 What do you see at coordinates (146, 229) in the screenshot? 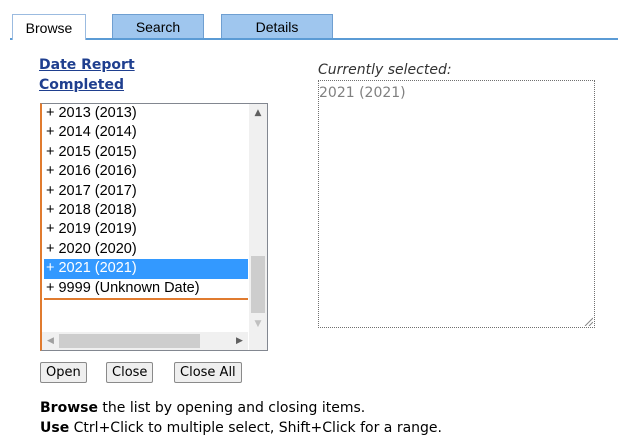
I see `list-item: + 2019 (2019)` at bounding box center [146, 229].